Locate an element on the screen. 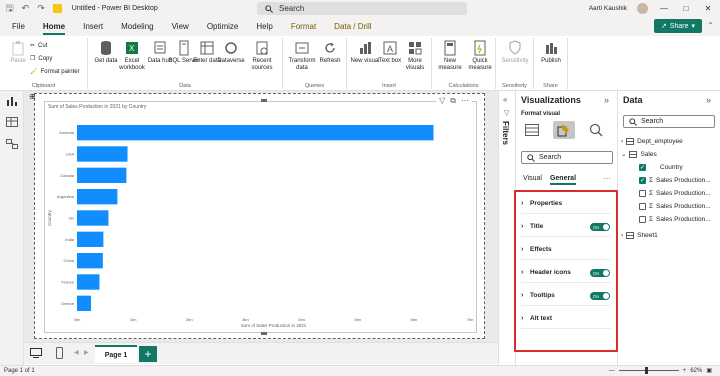 This screenshot has height=376, width=720. filter-pane-toggle-icon: ⊕ is located at coordinates (32, 96).